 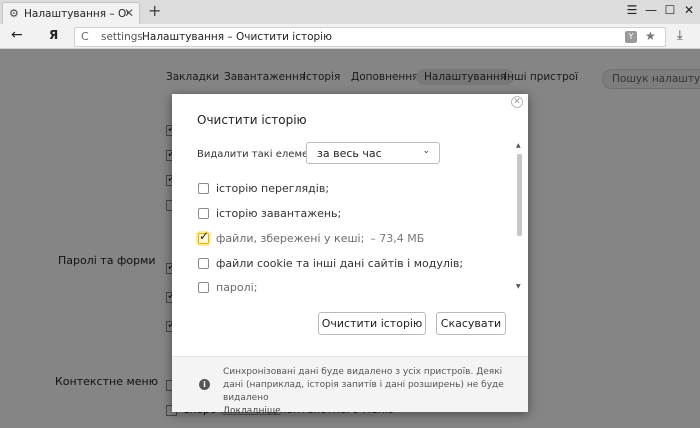 What do you see at coordinates (252, 120) in the screenshot?
I see `dialog-title: Очистити історію` at bounding box center [252, 120].